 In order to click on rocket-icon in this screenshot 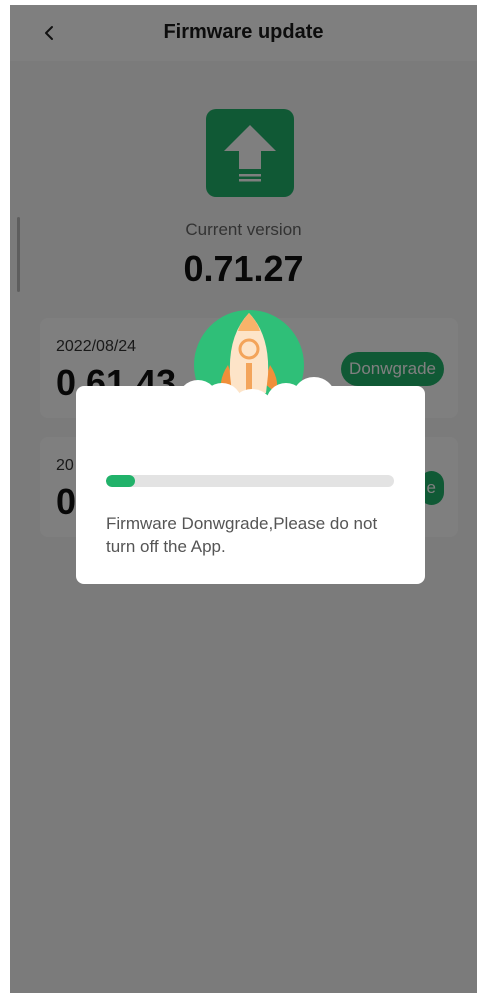, I will do `click(256, 375)`.